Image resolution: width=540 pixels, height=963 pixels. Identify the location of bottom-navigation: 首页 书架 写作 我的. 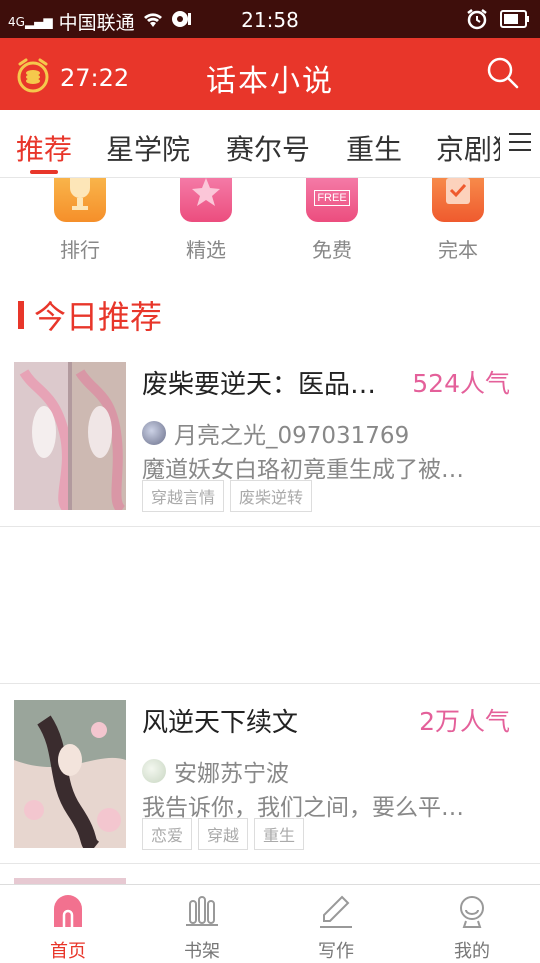
(270, 923).